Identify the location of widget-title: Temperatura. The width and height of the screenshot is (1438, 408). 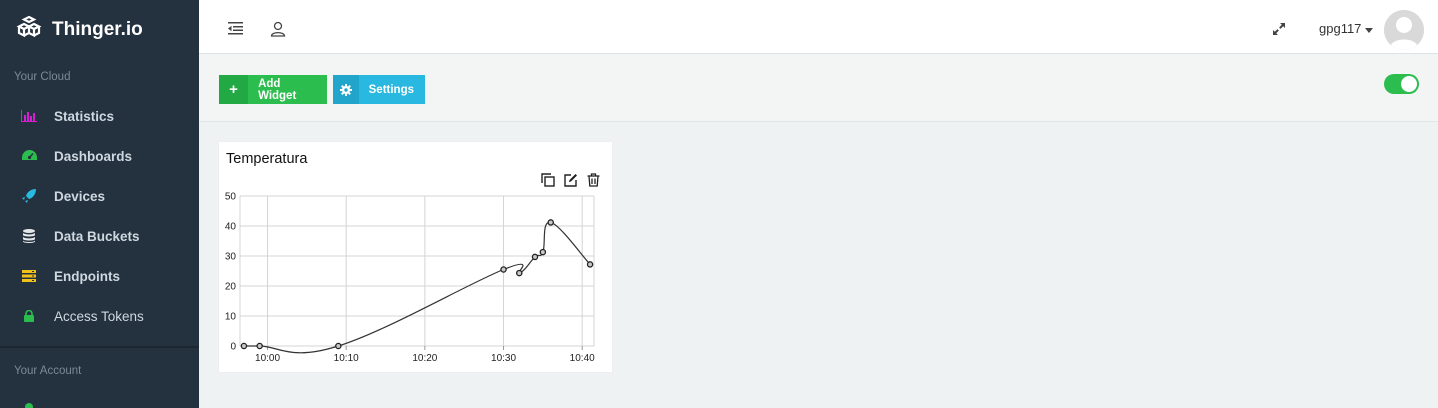
(267, 159).